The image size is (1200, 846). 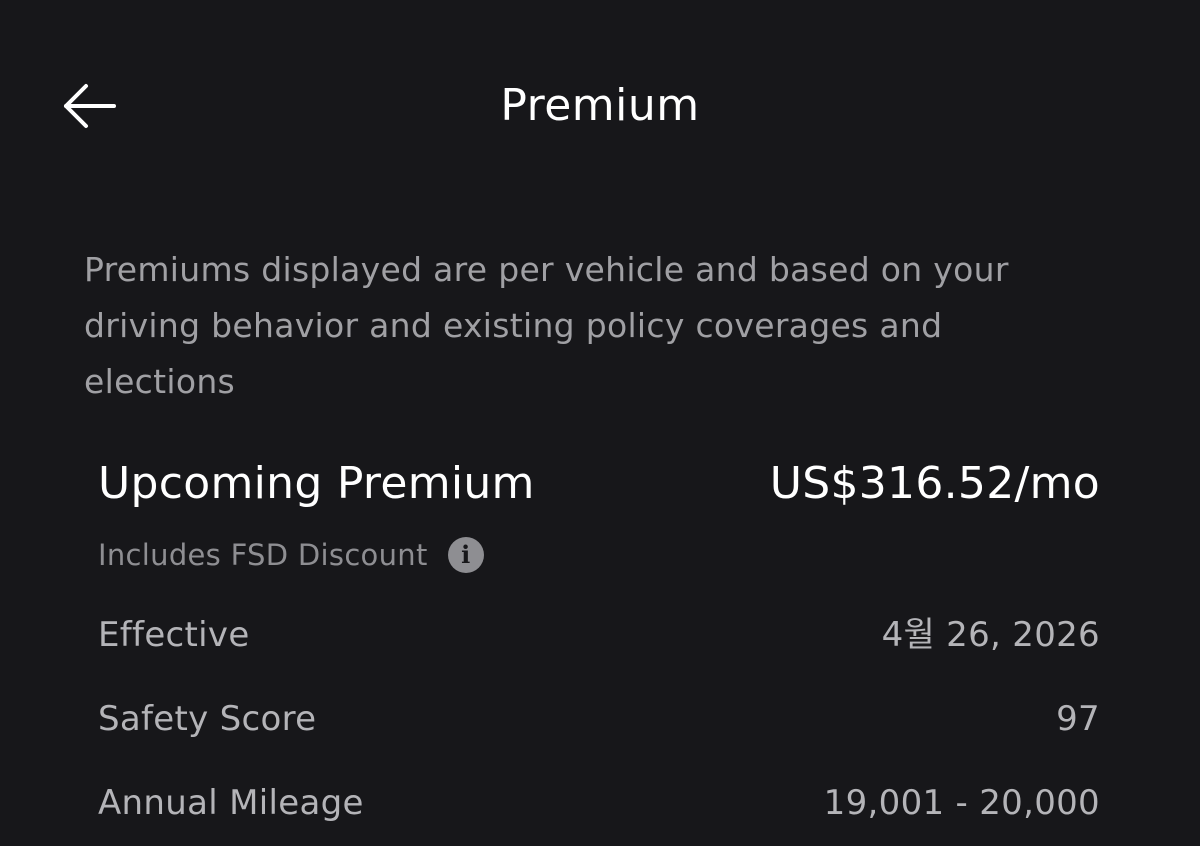 What do you see at coordinates (316, 483) in the screenshot?
I see `upcoming-premium-label: Upcoming Premium` at bounding box center [316, 483].